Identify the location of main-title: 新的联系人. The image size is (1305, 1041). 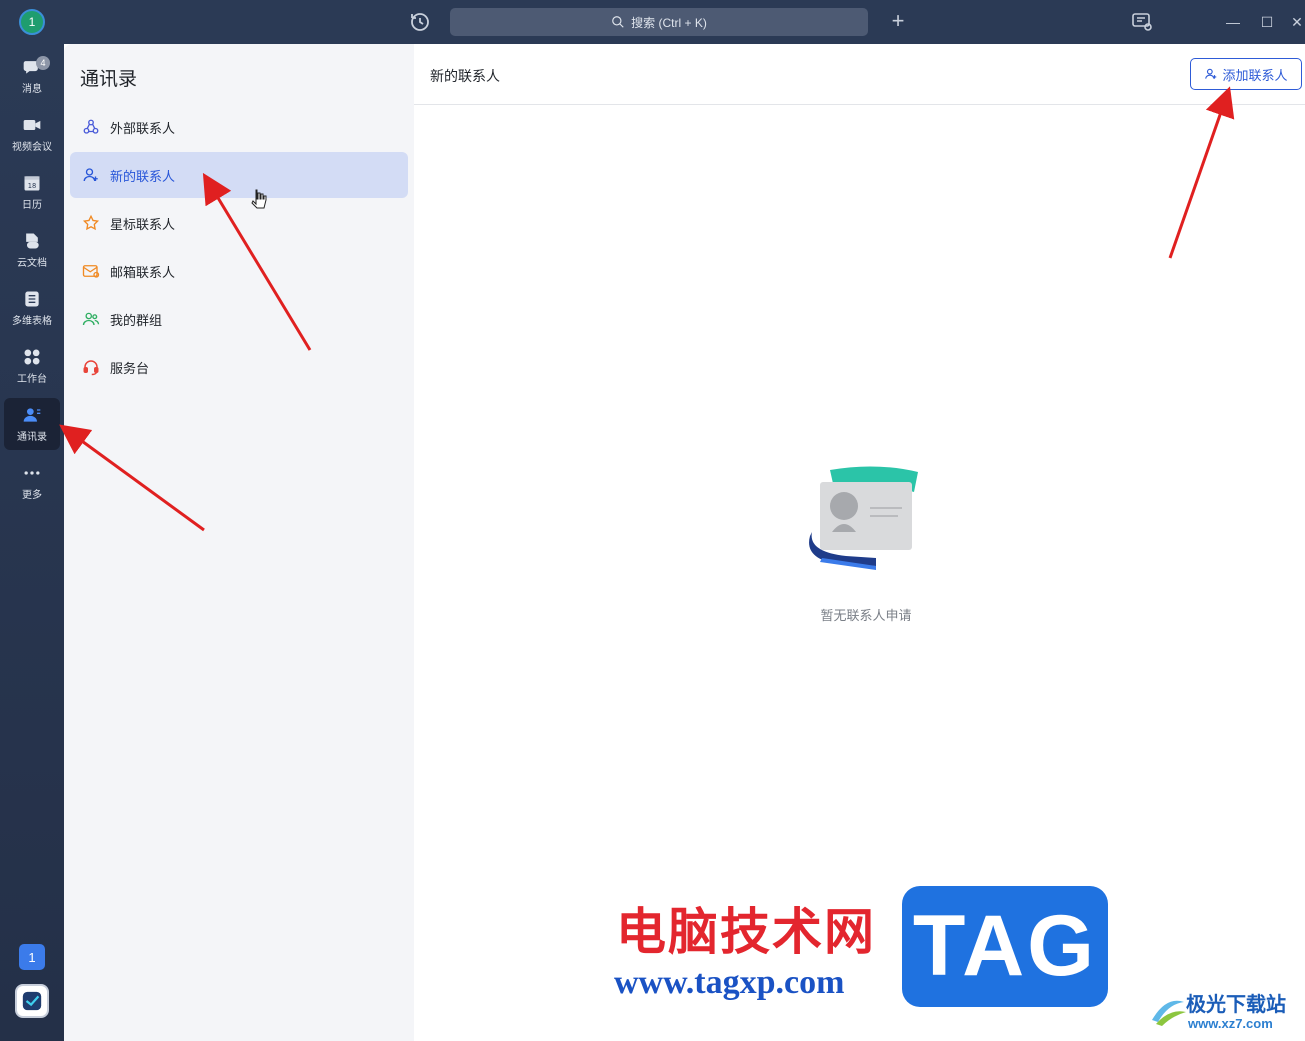
(465, 76).